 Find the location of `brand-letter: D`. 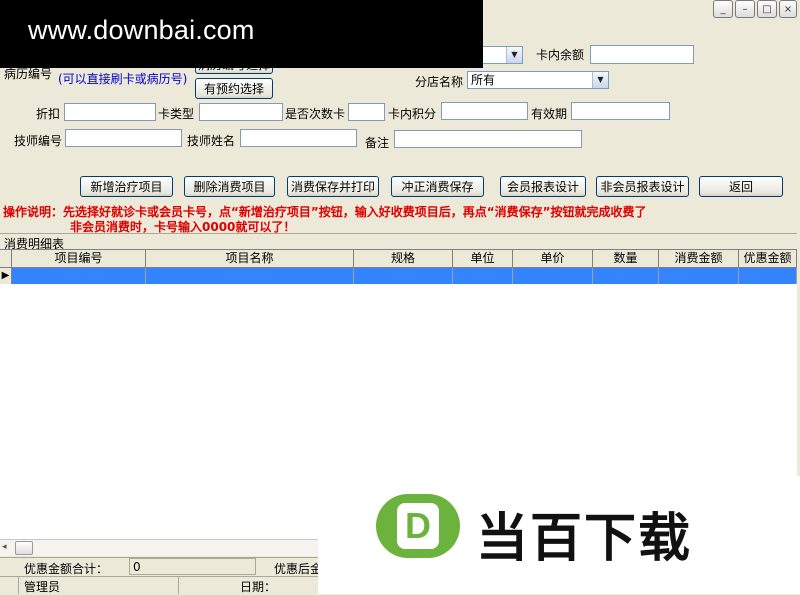

brand-letter: D is located at coordinates (418, 526).